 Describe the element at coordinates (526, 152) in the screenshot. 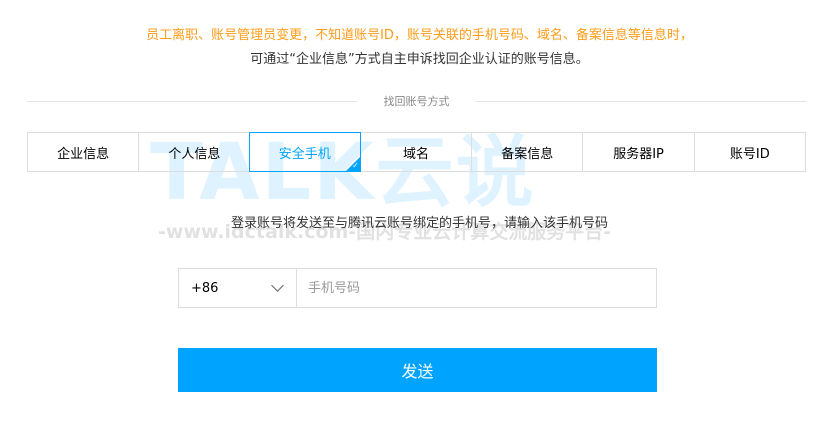

I see `tab-filing-info: 备案信息` at that location.